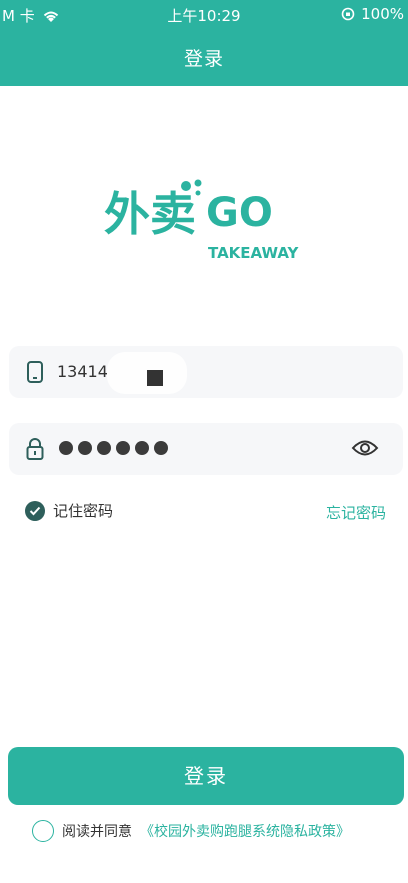  I want to click on status-bar: M 卡 上午10:29 100%, so click(204, 14).